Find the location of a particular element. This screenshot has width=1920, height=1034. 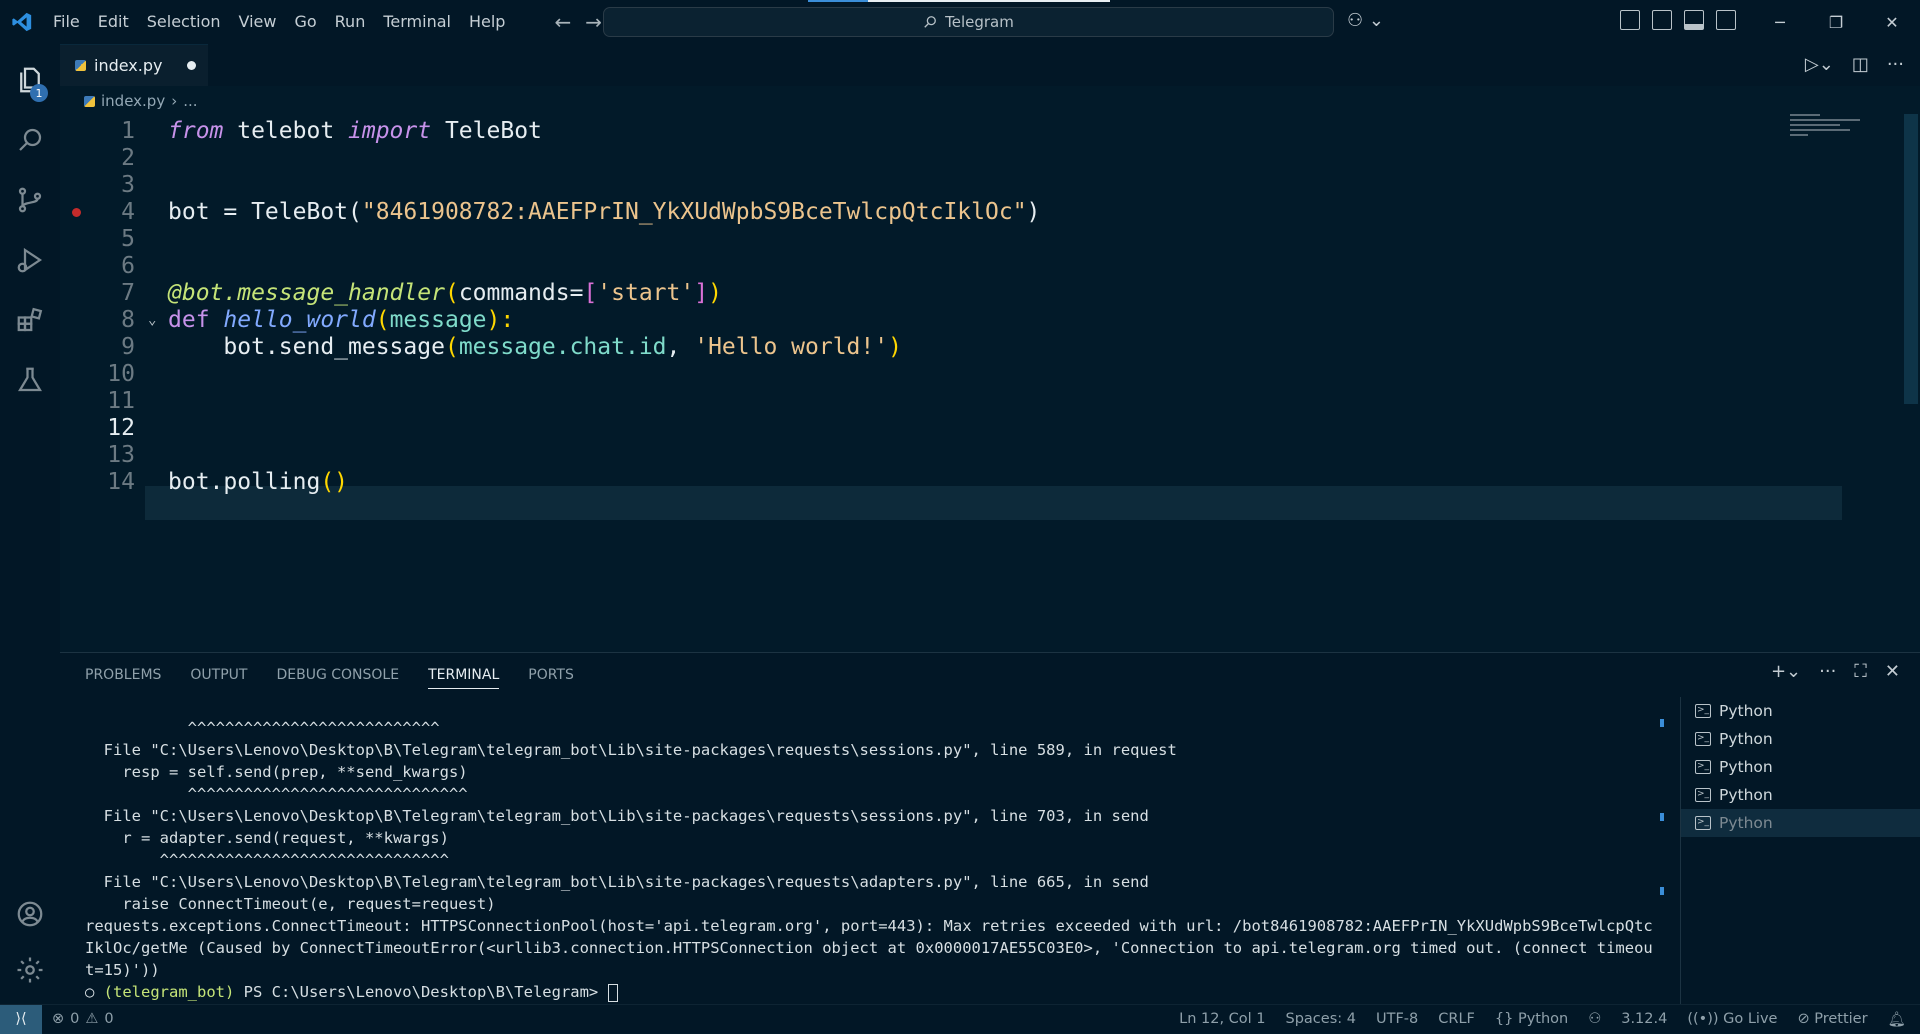

tab-ports: PORTS is located at coordinates (551, 678).